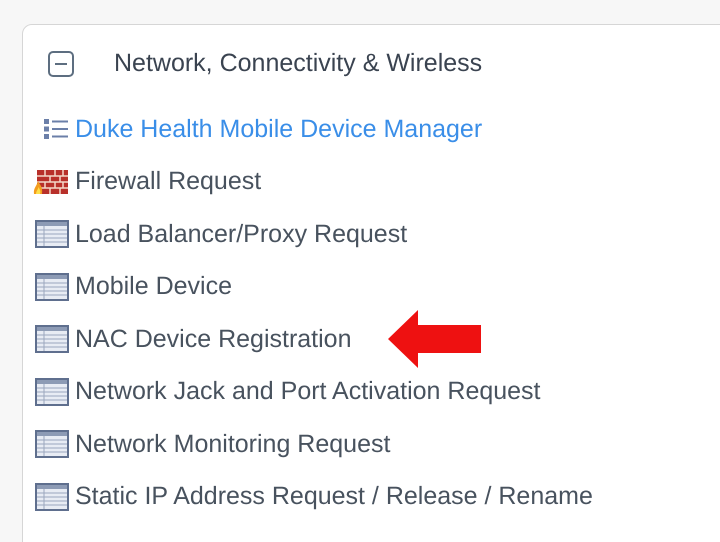  I want to click on brick-wall-icon, so click(51, 182).